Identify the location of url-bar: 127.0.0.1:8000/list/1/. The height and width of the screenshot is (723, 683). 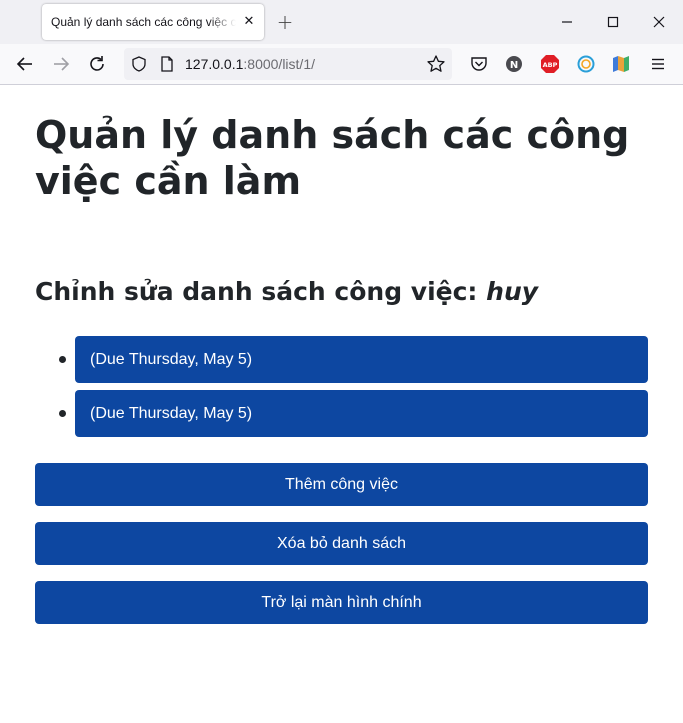
(288, 64).